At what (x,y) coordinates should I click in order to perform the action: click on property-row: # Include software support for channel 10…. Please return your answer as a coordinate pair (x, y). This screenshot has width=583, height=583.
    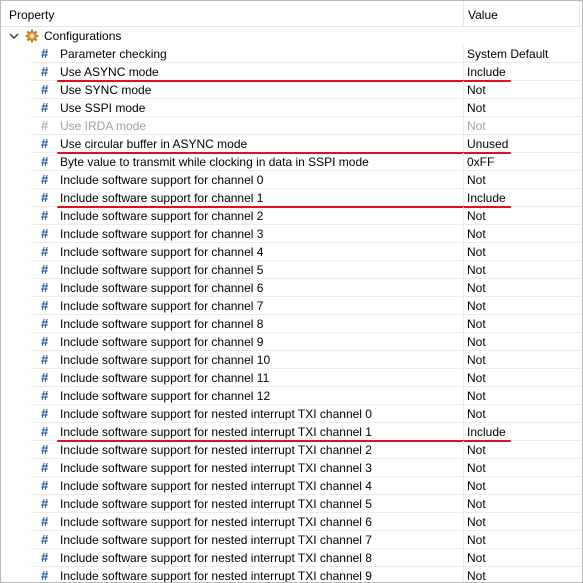
    Looking at the image, I should click on (291, 360).